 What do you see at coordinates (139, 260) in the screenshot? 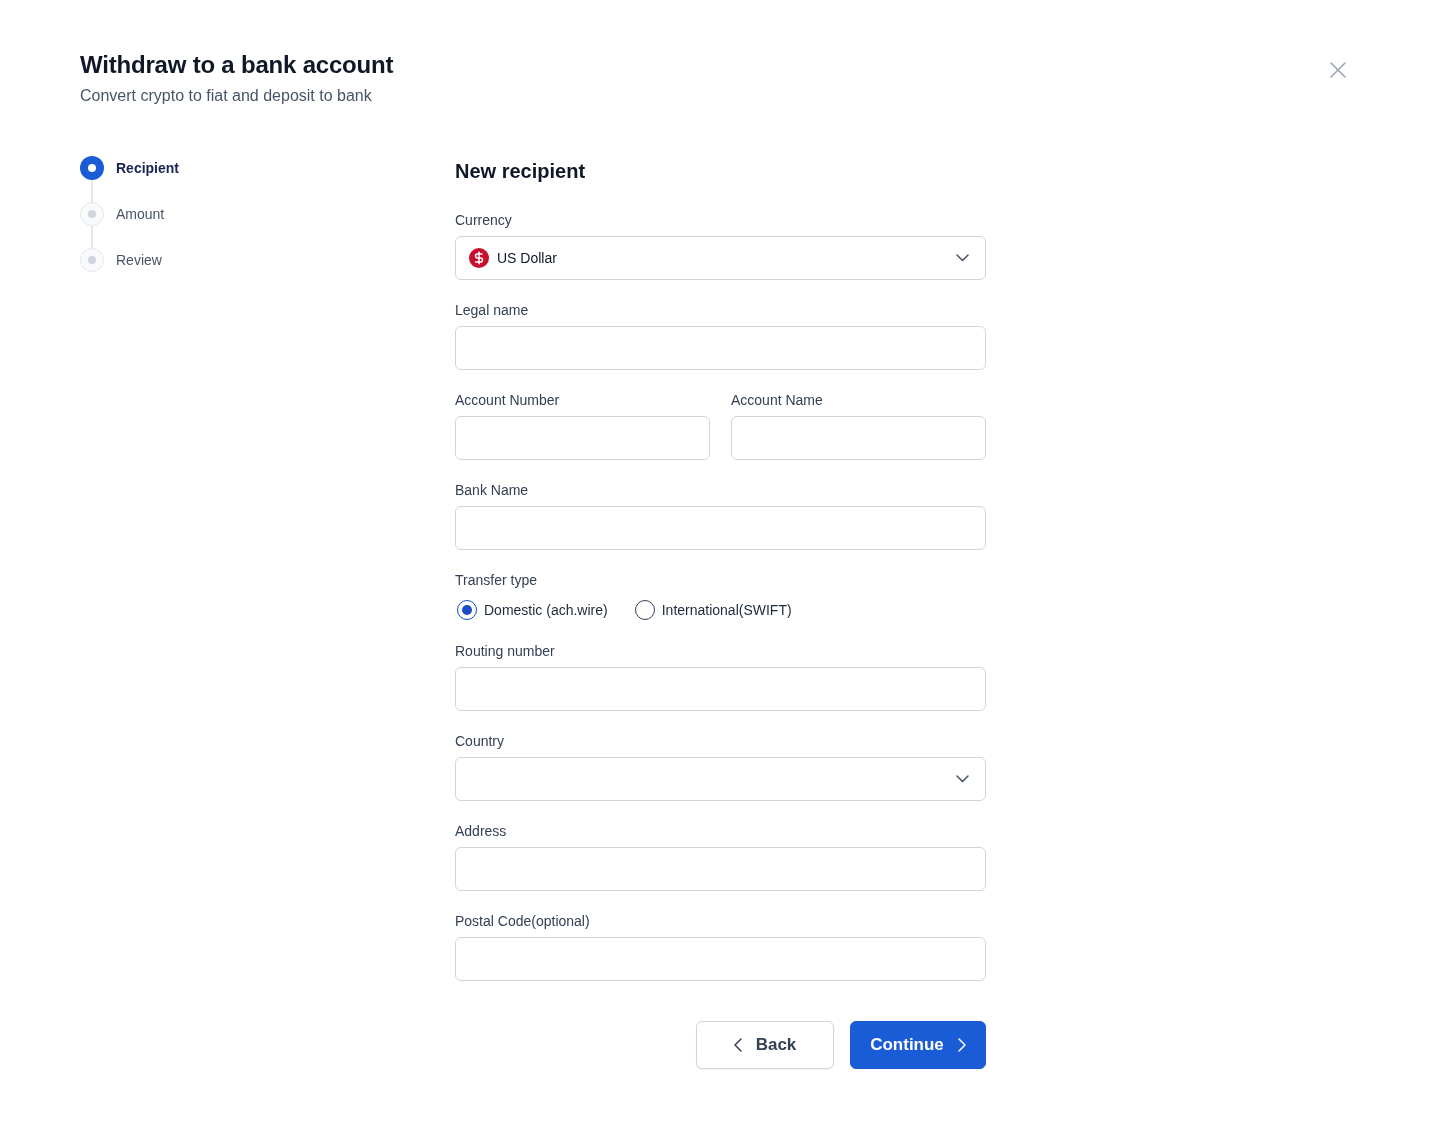
I see `step-label: Review` at bounding box center [139, 260].